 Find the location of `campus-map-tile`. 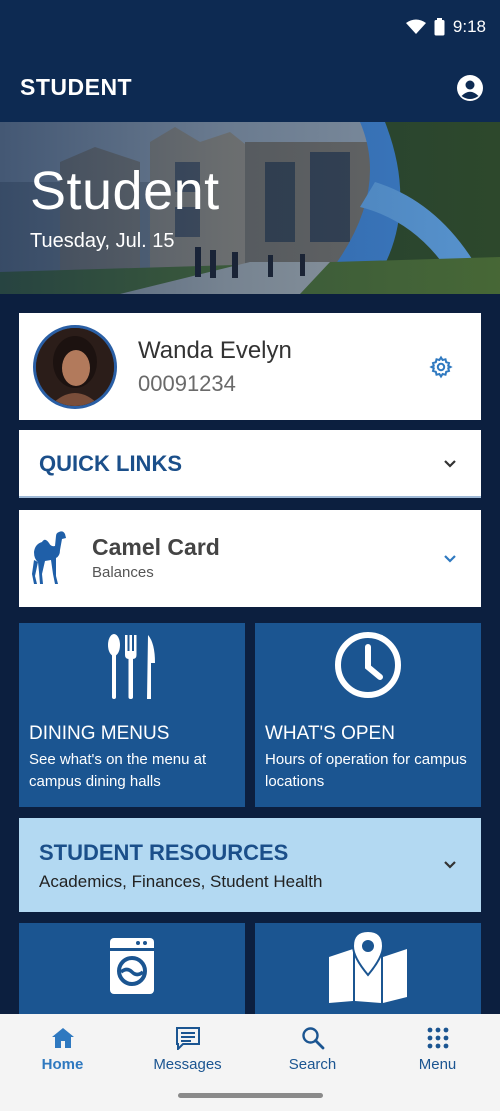

campus-map-tile is located at coordinates (368, 968).